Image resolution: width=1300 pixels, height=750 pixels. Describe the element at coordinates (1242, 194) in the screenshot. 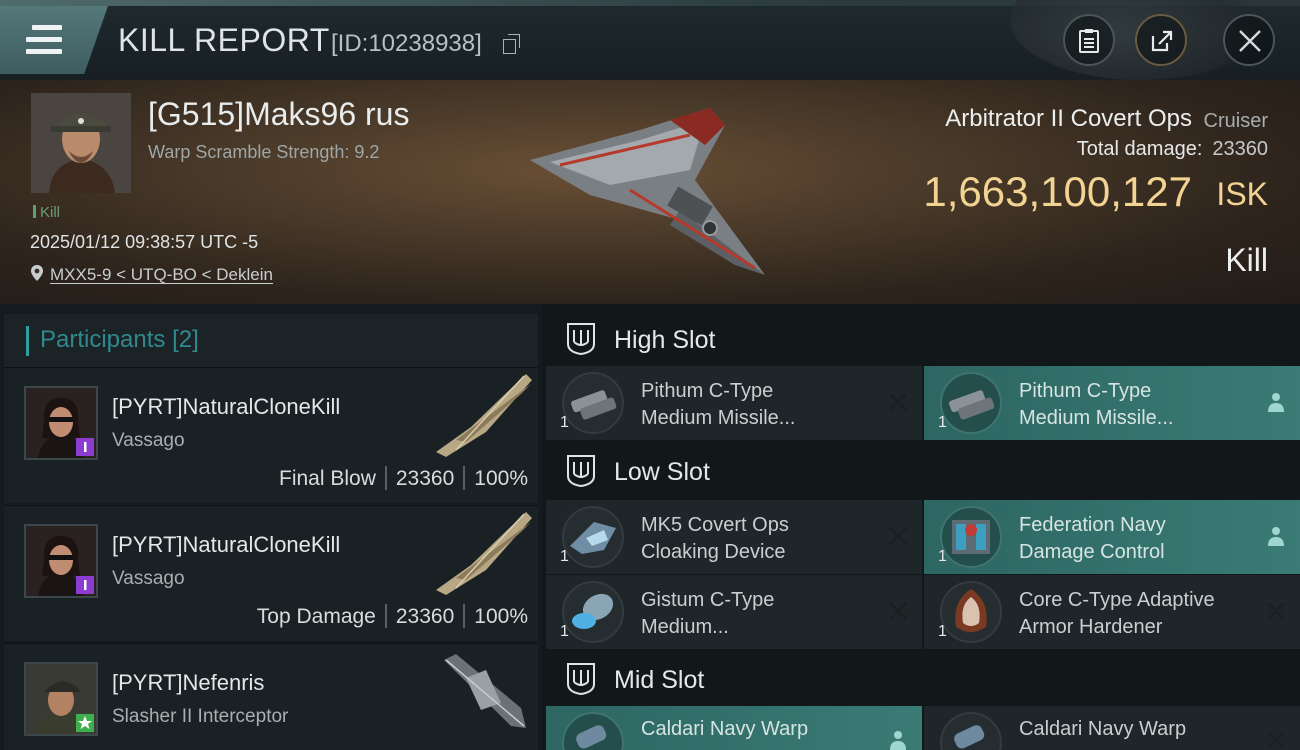

I see `isk-unit: ISK` at that location.